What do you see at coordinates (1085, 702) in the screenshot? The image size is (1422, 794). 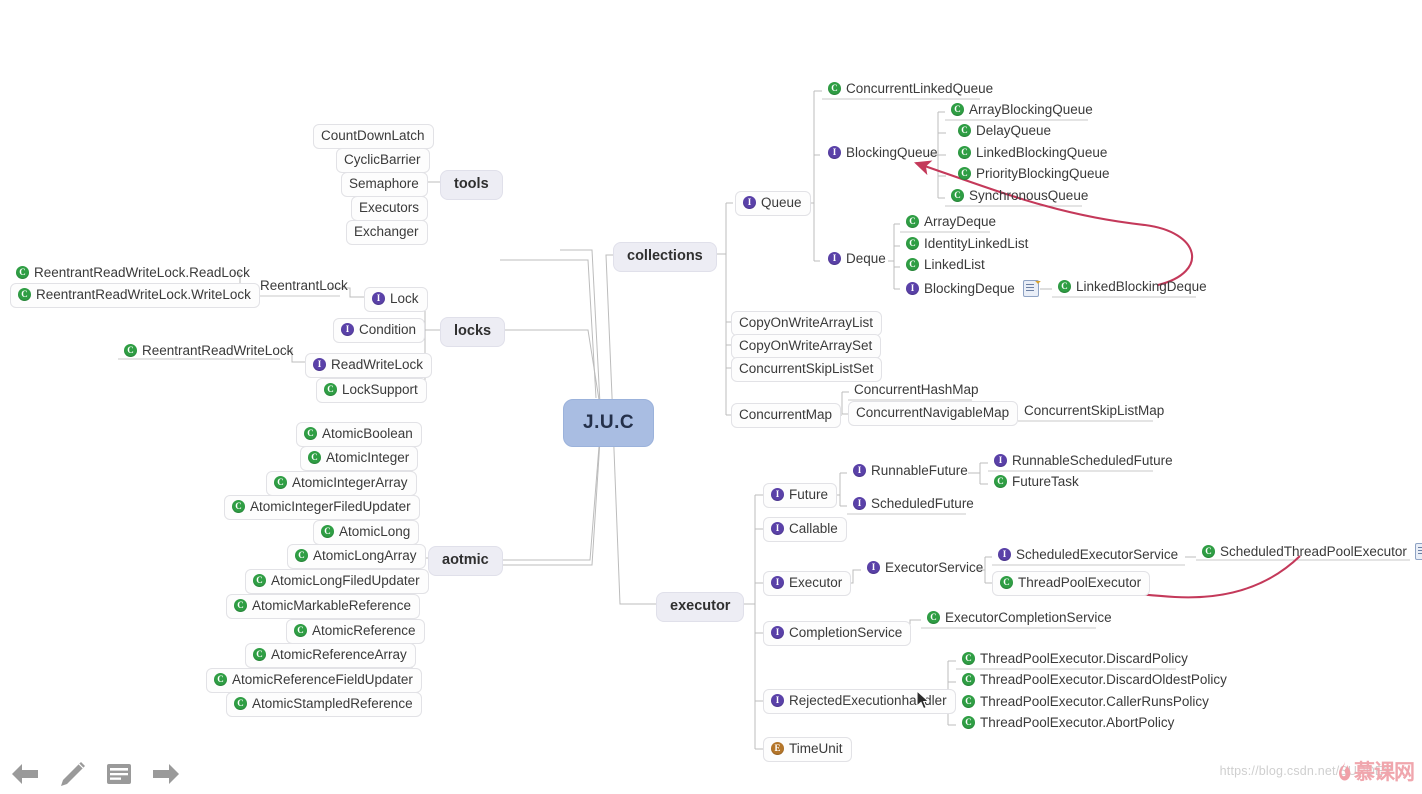 I see `node-callerrunspolicy: C ThreadPoolExecutor.CallerRunsPolicy` at bounding box center [1085, 702].